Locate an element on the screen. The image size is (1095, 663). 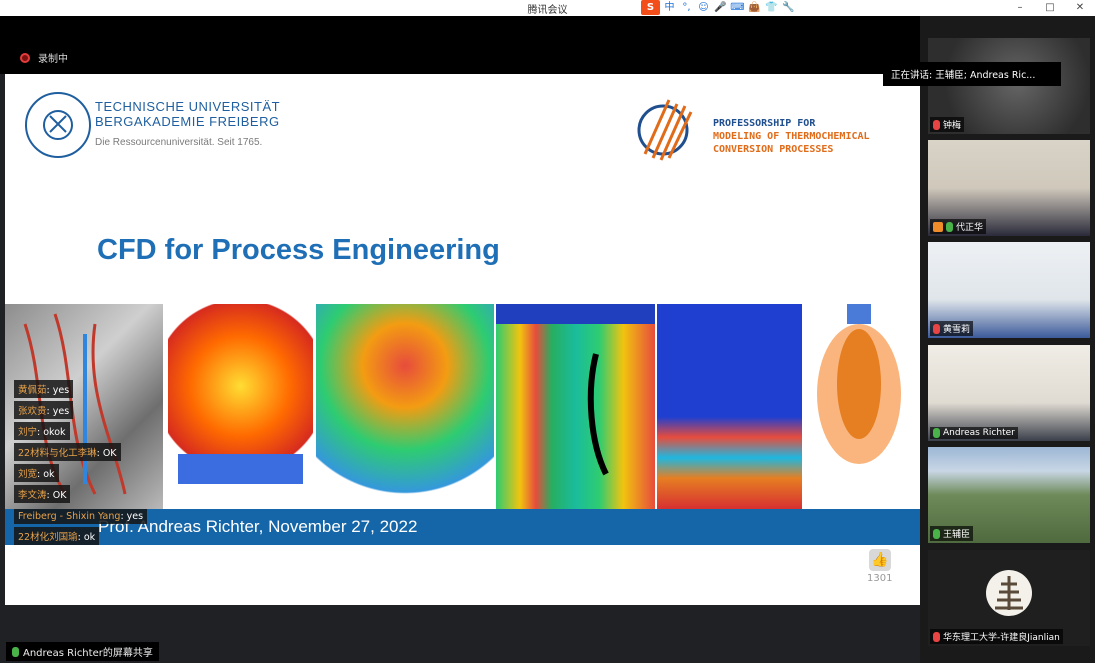
user-icon is located at coordinates (938, 226).